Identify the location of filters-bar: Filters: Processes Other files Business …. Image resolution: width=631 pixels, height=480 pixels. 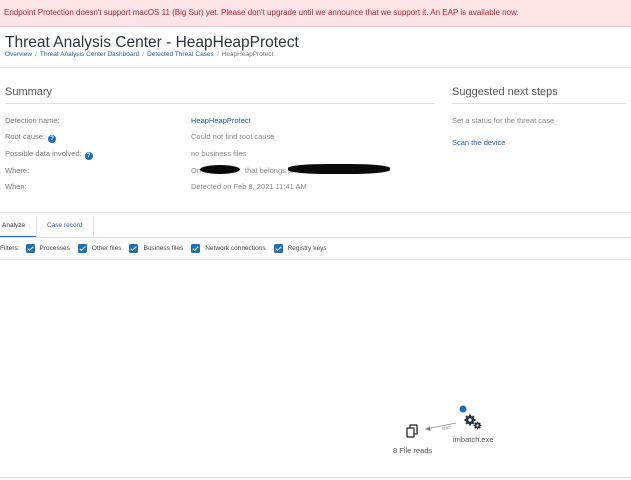
(167, 248).